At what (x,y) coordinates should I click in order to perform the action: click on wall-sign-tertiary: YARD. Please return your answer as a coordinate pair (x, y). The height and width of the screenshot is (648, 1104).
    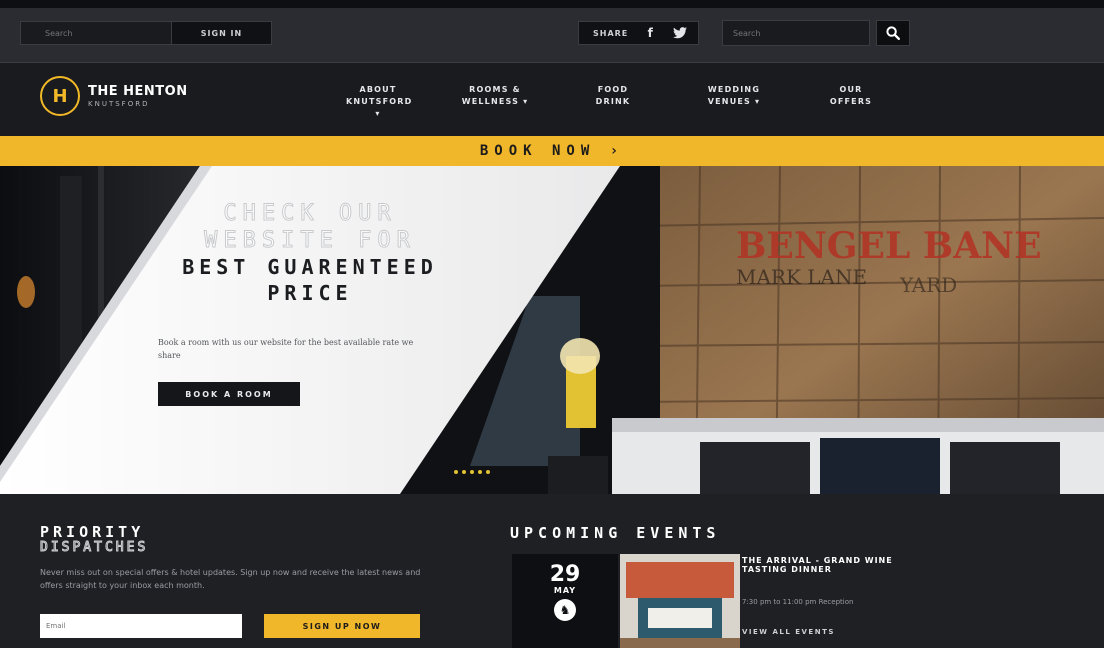
    Looking at the image, I should click on (928, 285).